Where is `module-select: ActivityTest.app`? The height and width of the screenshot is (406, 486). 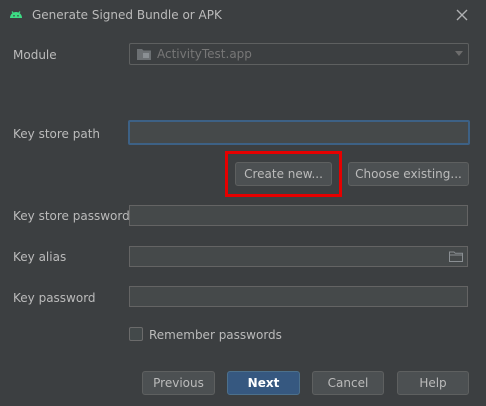
module-select: ActivityTest.app is located at coordinates (299, 54).